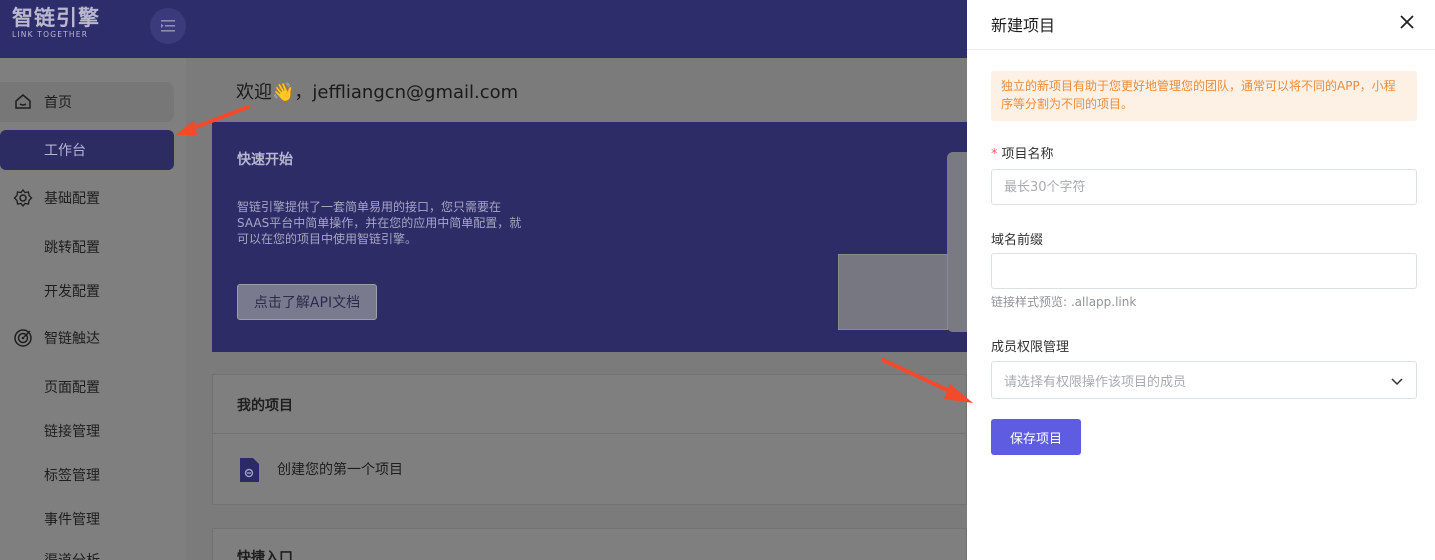 The image size is (1435, 560). I want to click on sidebar-item-workbench: 工作台, so click(87, 150).